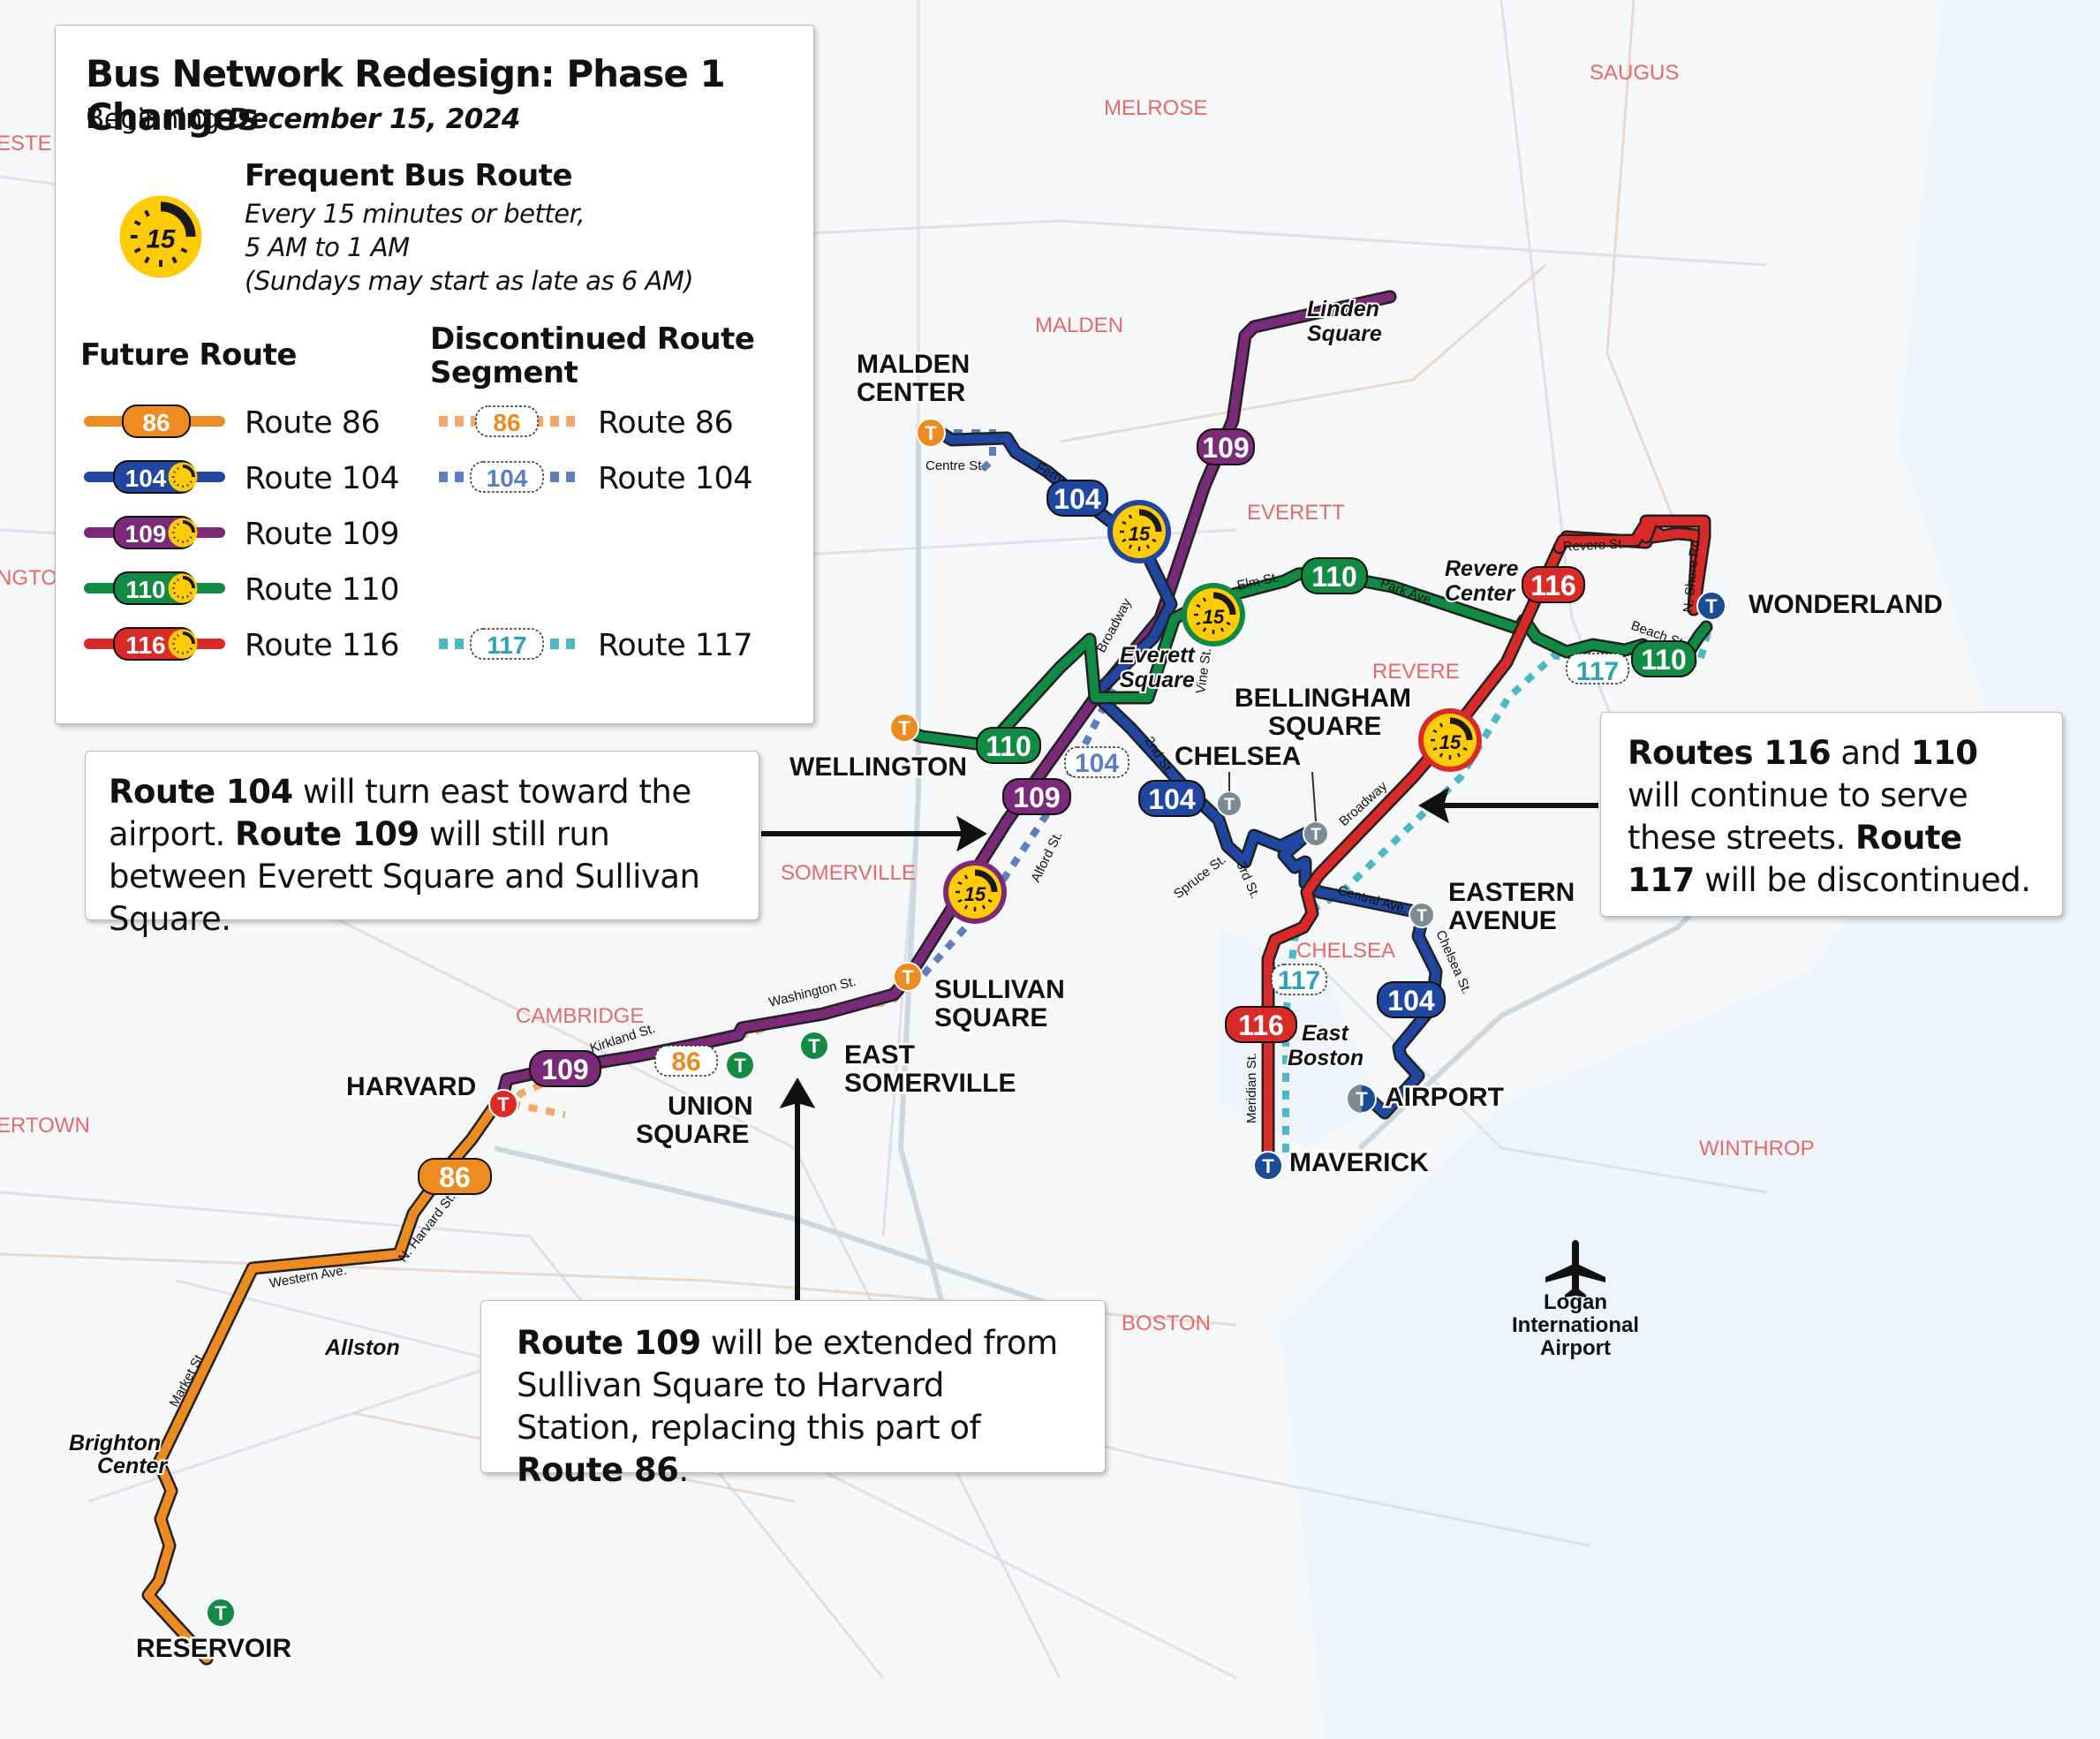 The width and height of the screenshot is (2100, 1739). I want to click on future-route-symbols: 86 104 109 110 116, so click(155, 533).